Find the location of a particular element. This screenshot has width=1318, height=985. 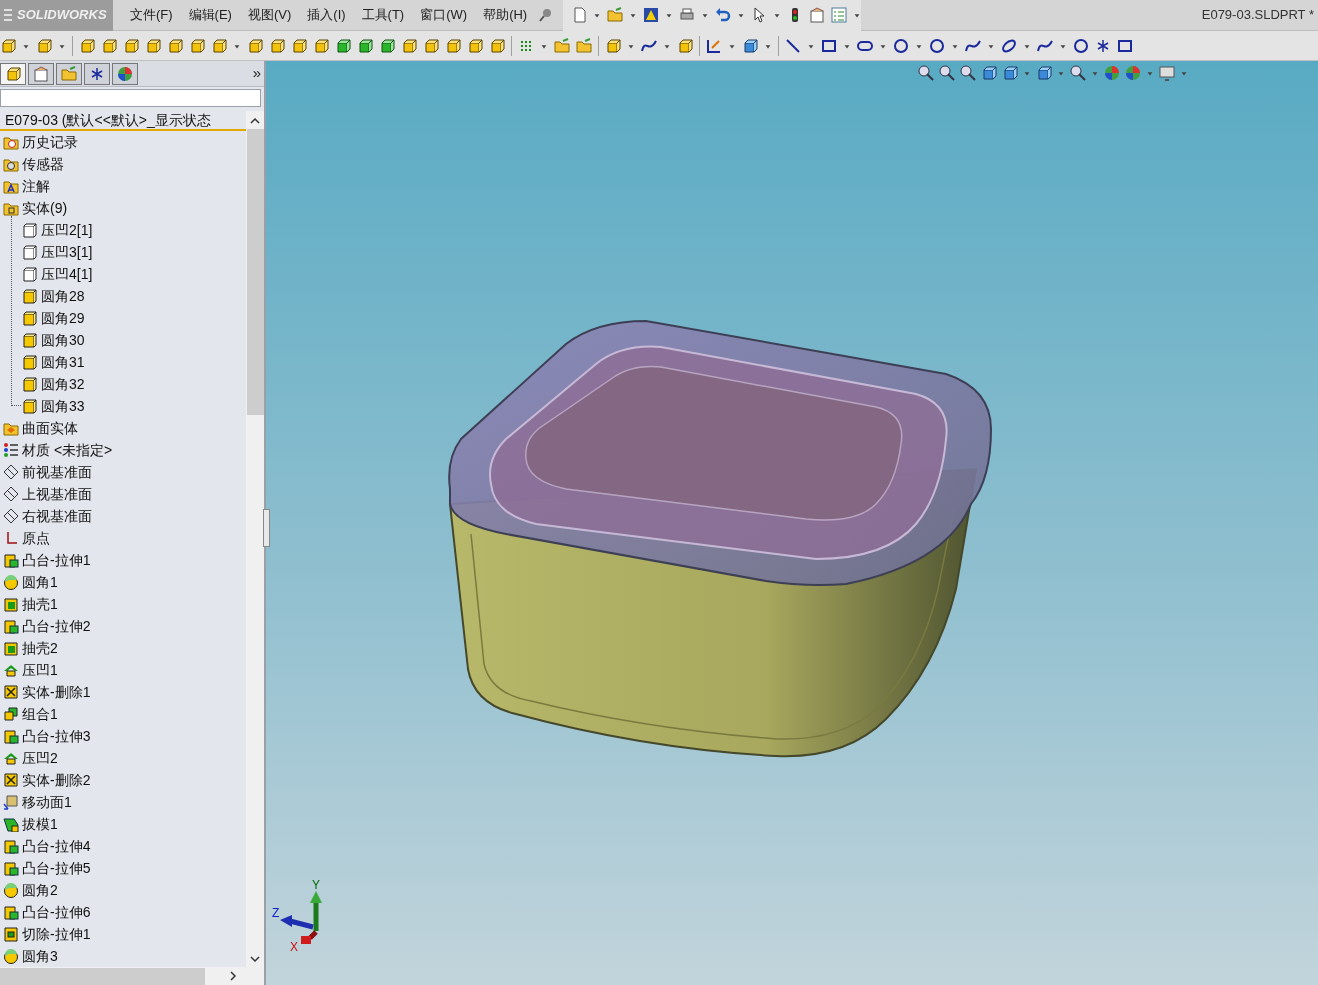

checklist-icon is located at coordinates (839, 15).